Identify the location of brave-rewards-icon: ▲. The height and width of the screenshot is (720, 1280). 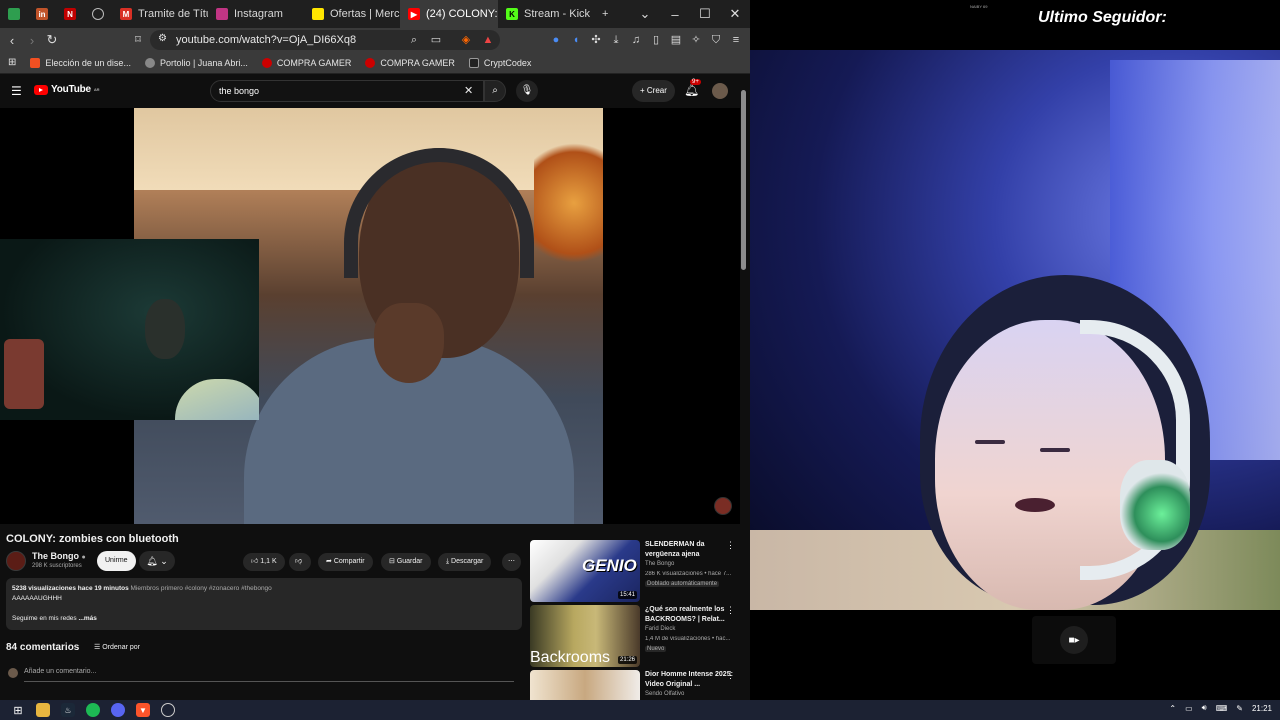
(488, 40).